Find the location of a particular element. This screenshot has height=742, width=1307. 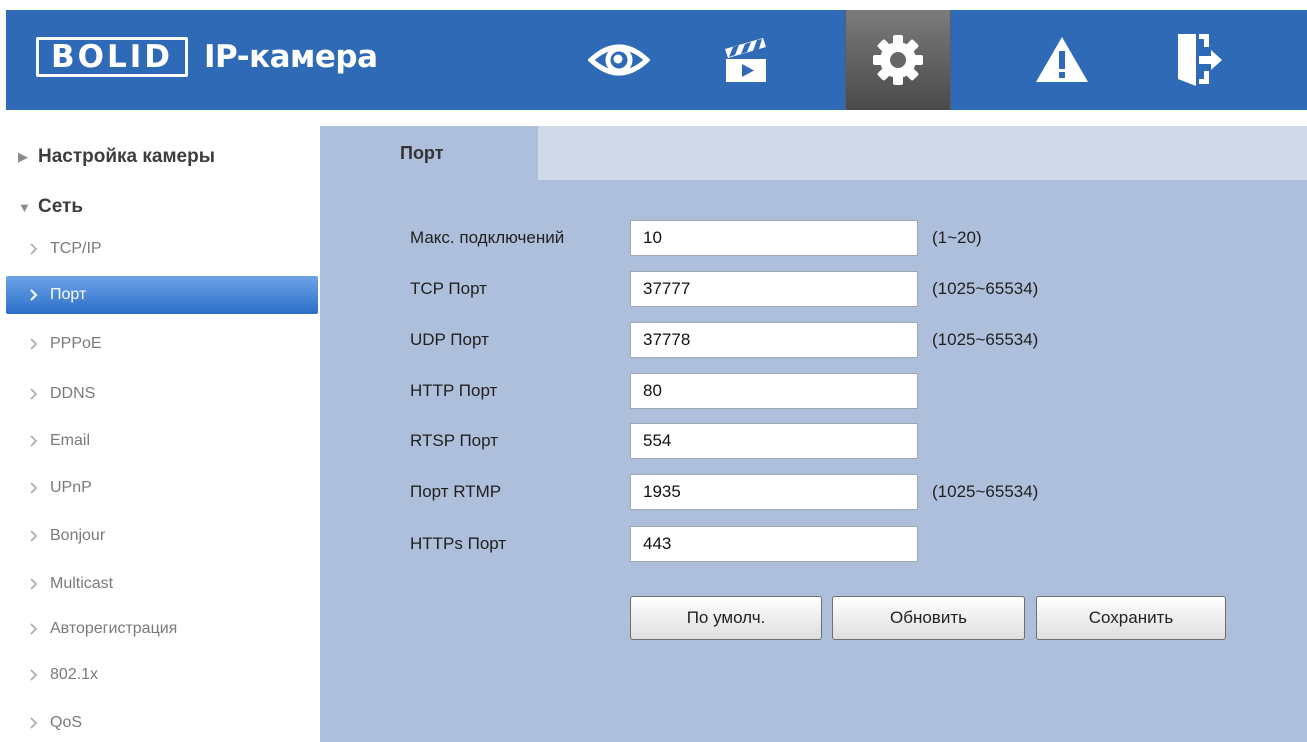

sidebar-section-camera-settings: ▶ Настройка камеры is located at coordinates (116, 157).